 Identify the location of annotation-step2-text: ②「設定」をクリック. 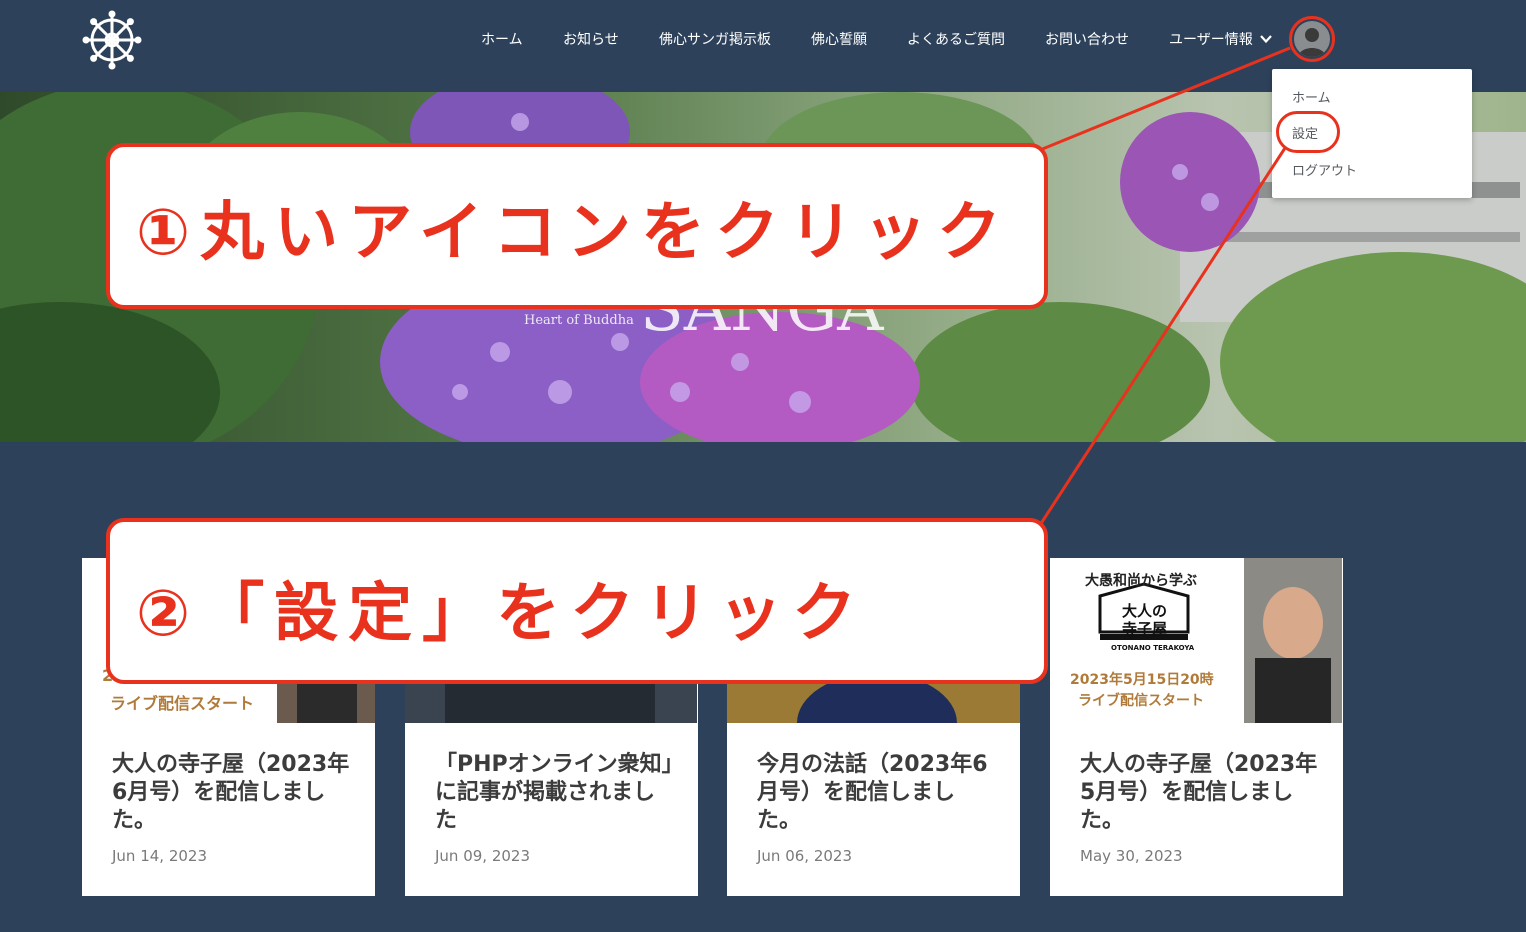
(501, 614).